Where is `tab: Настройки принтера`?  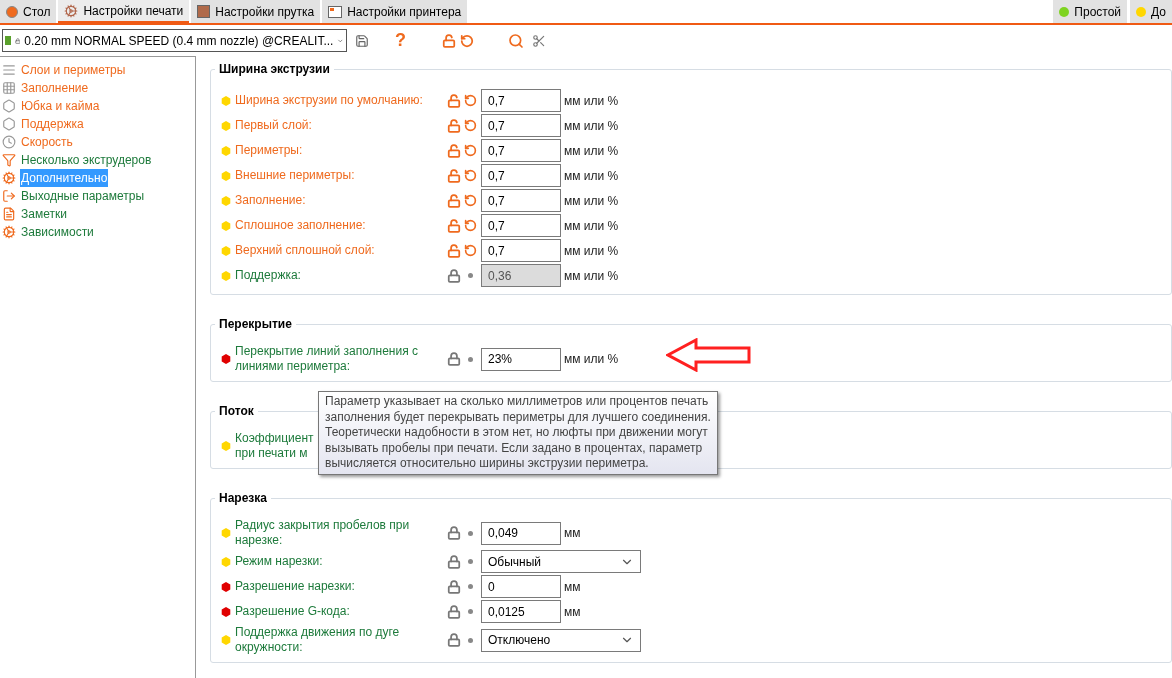
tab: Настройки принтера is located at coordinates (395, 11).